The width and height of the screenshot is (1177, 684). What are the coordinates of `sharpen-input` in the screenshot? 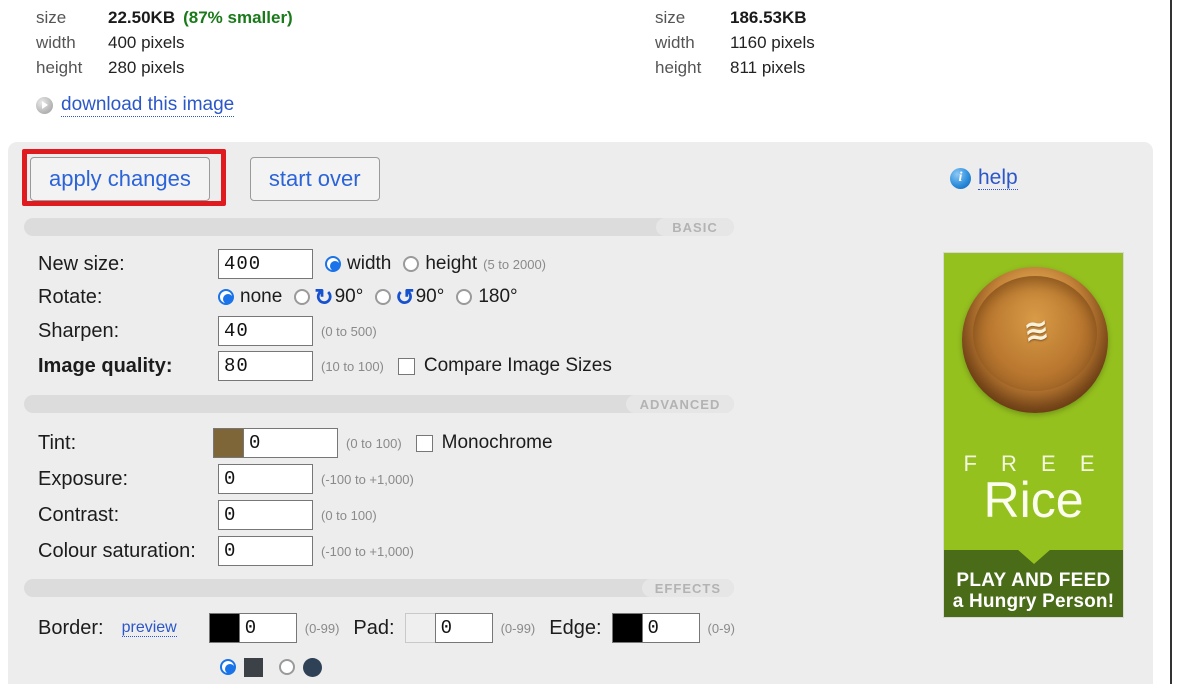 It's located at (265, 331).